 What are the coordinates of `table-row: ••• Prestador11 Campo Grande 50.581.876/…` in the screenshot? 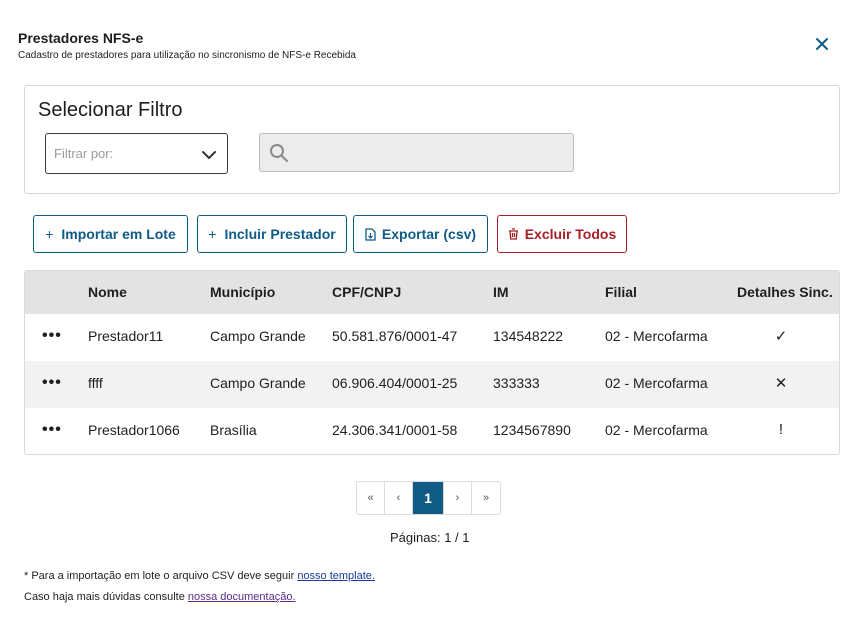 It's located at (432, 337).